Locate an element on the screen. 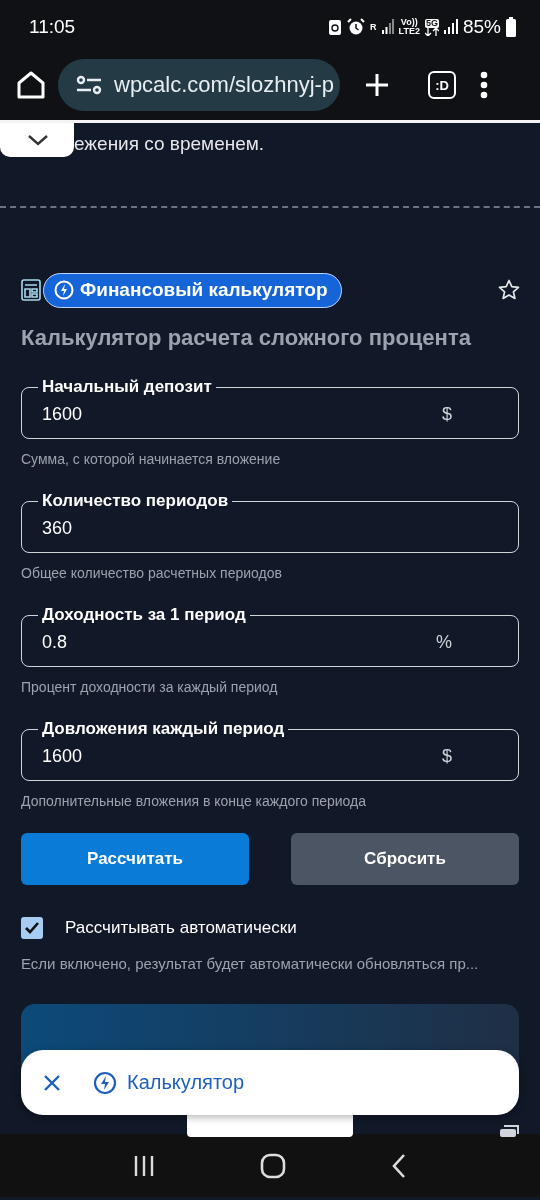 The image size is (540, 1200). battery-icon is located at coordinates (511, 27).